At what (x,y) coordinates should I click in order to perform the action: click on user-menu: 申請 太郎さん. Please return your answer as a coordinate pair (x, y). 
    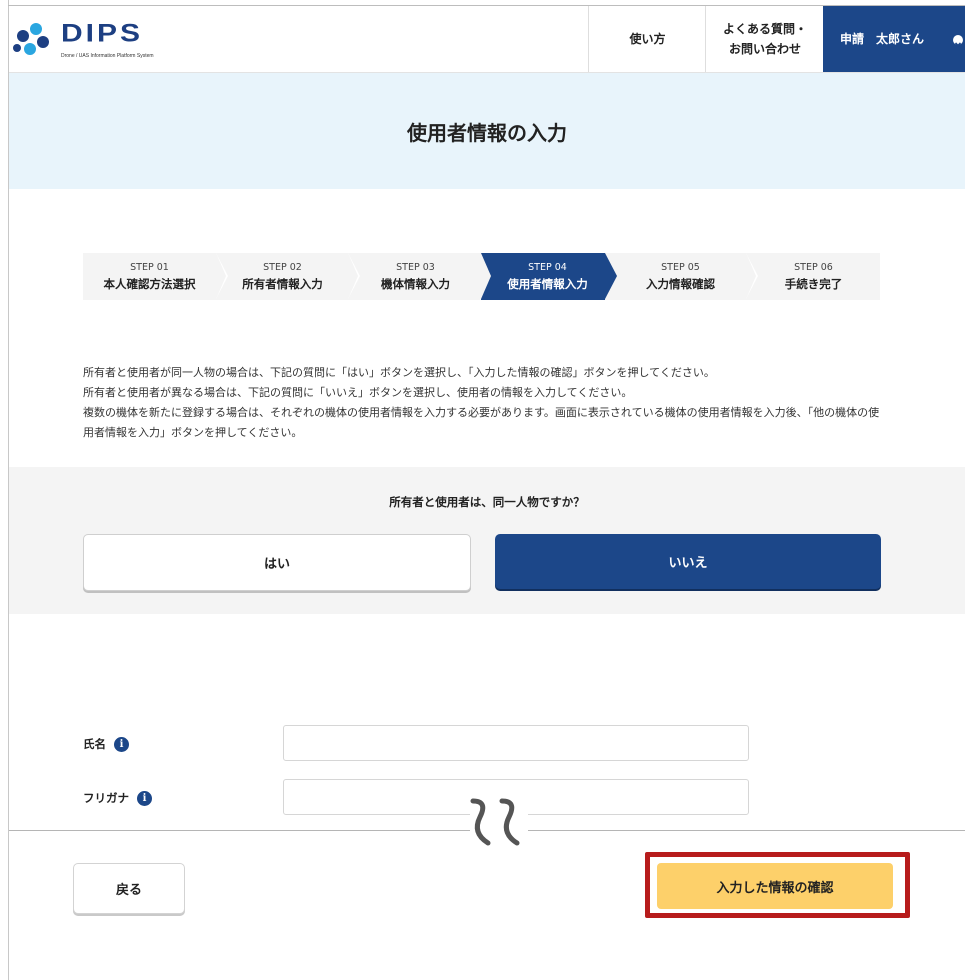
    Looking at the image, I should click on (894, 39).